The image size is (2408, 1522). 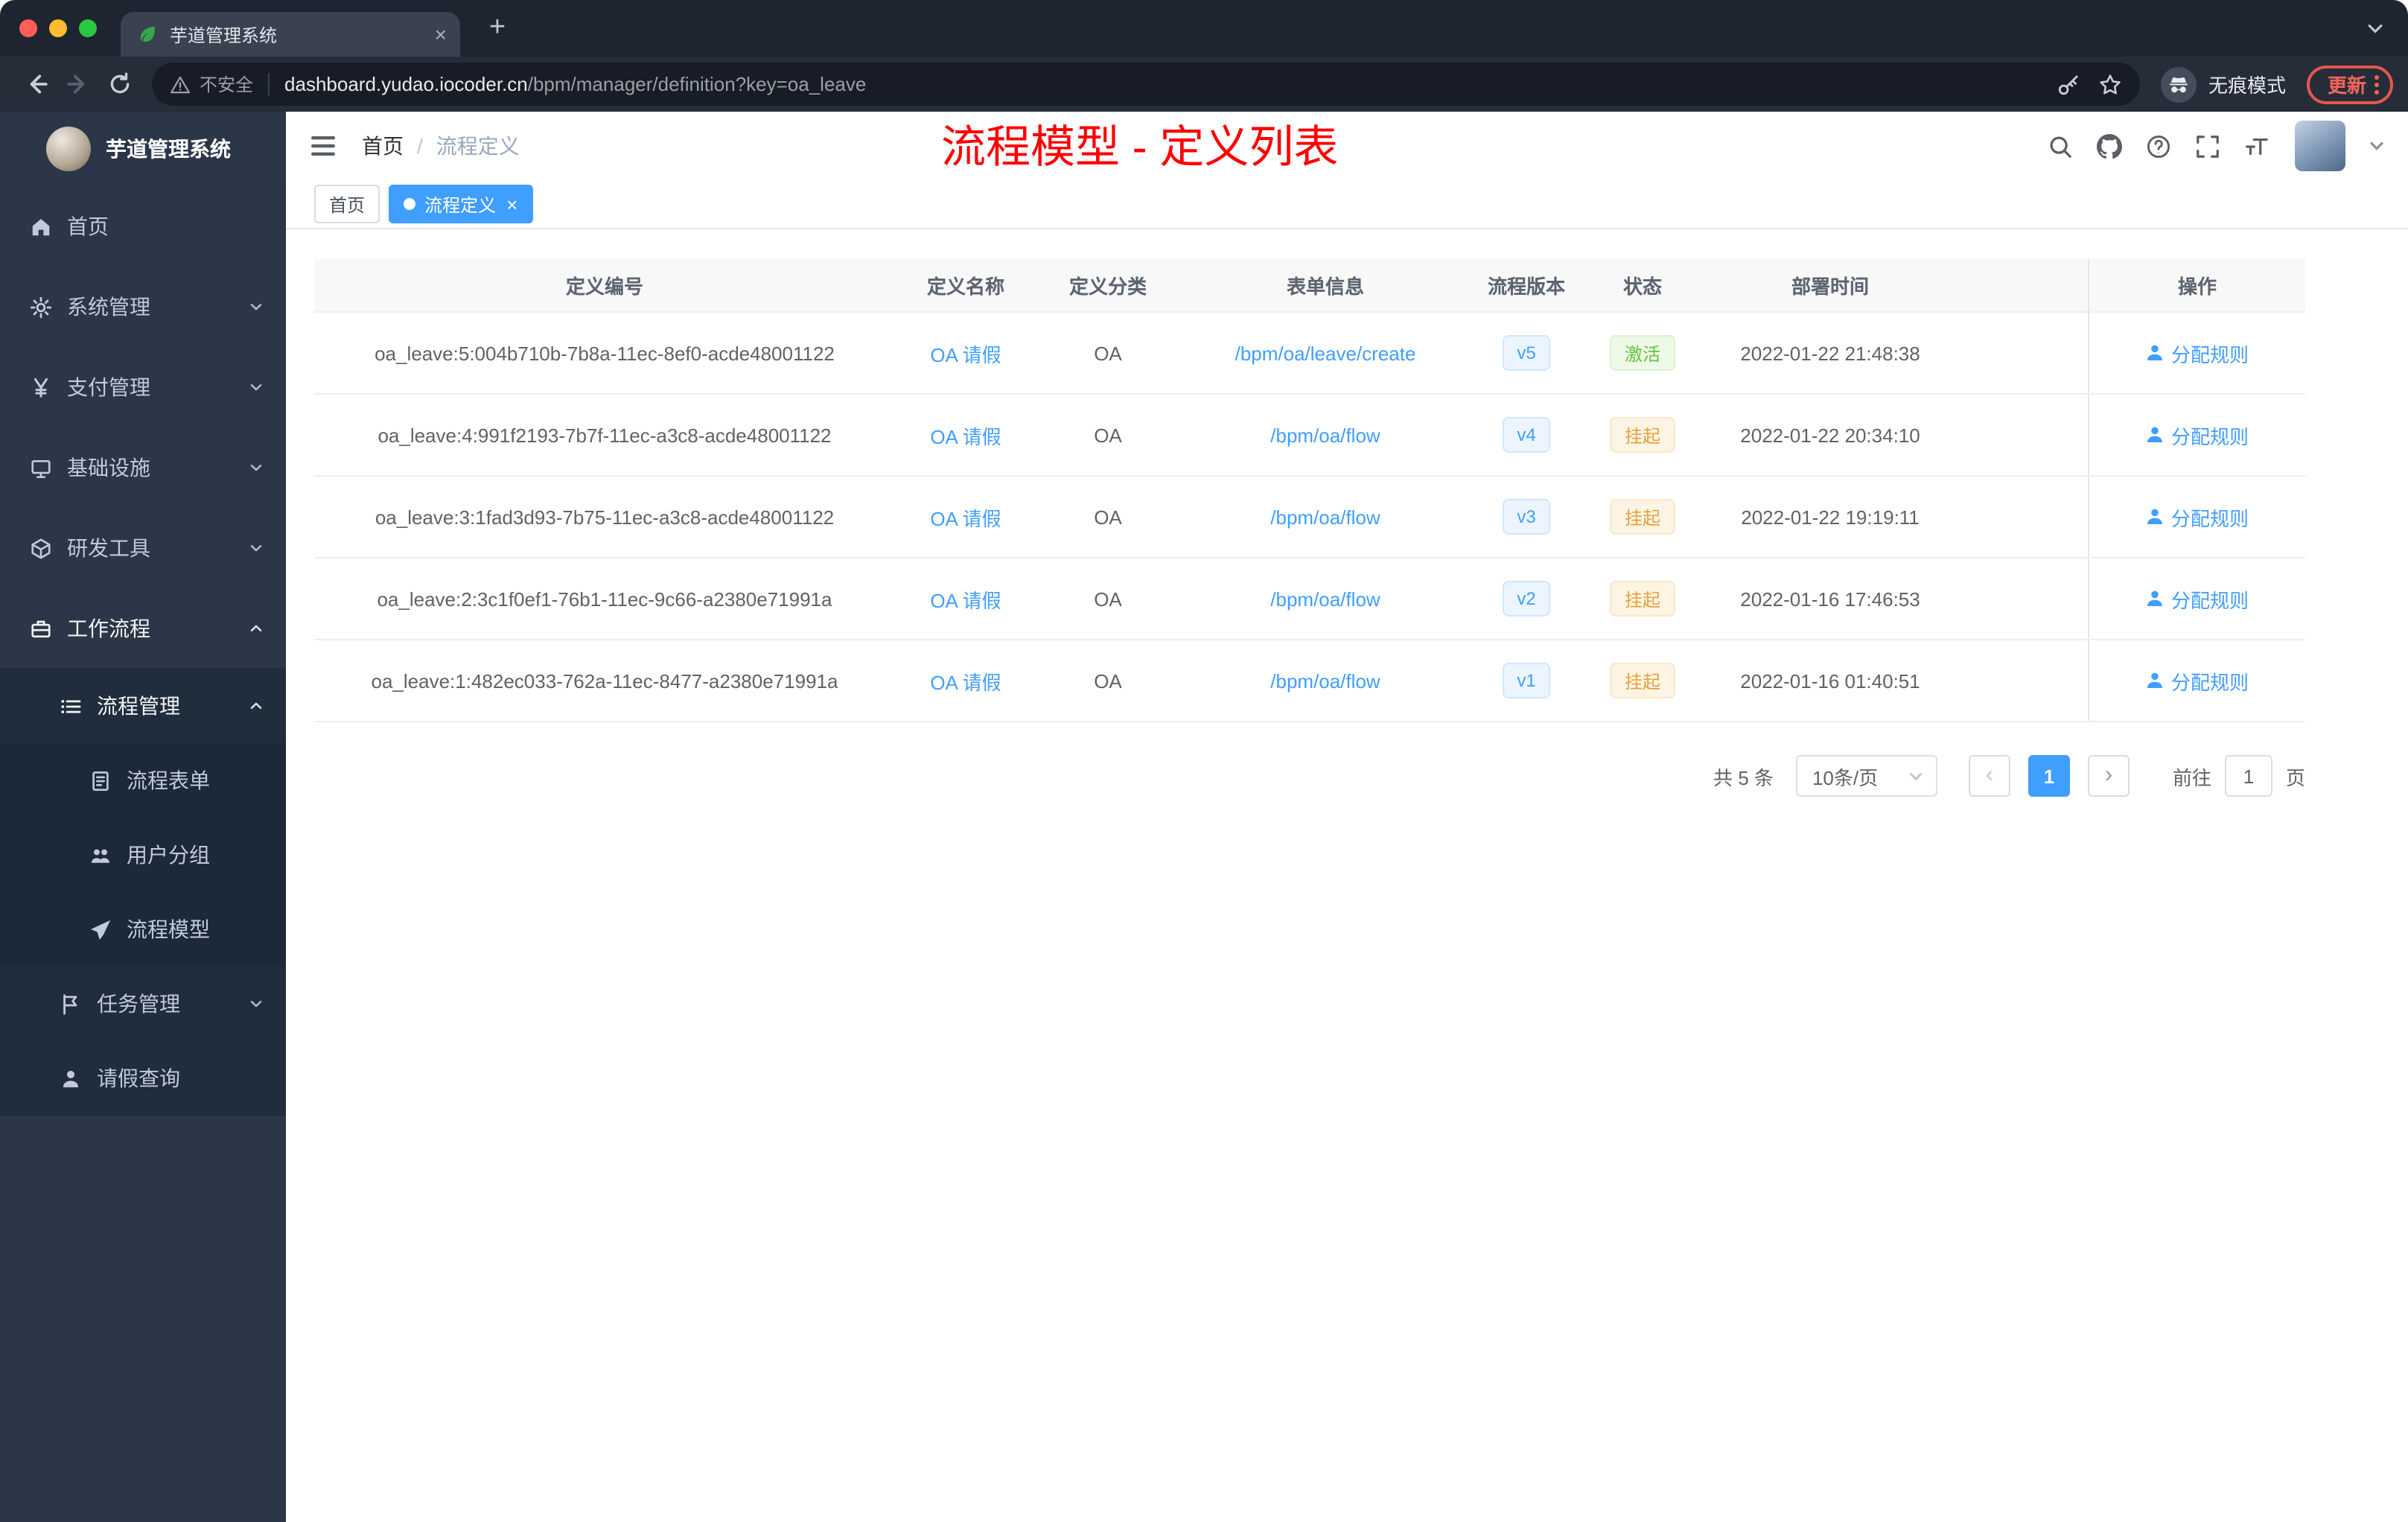 I want to click on hamburger-icon, so click(x=323, y=146).